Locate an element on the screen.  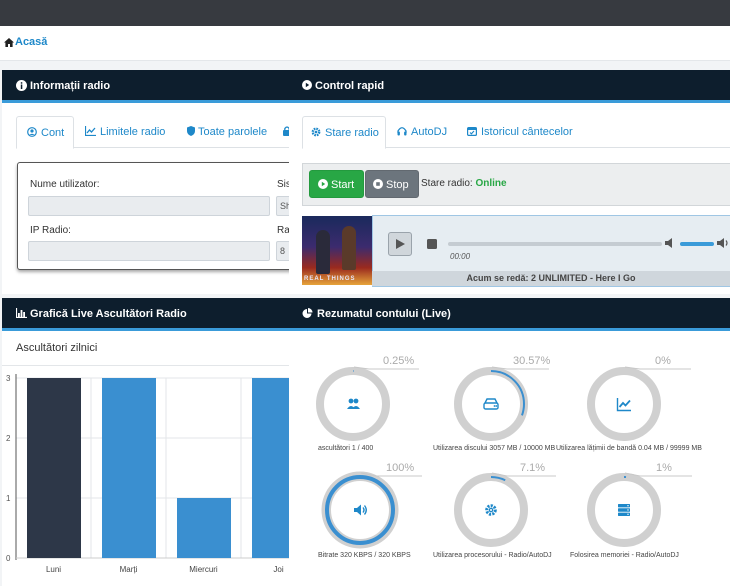
album-cover: REAL THINGS is located at coordinates (337, 250).